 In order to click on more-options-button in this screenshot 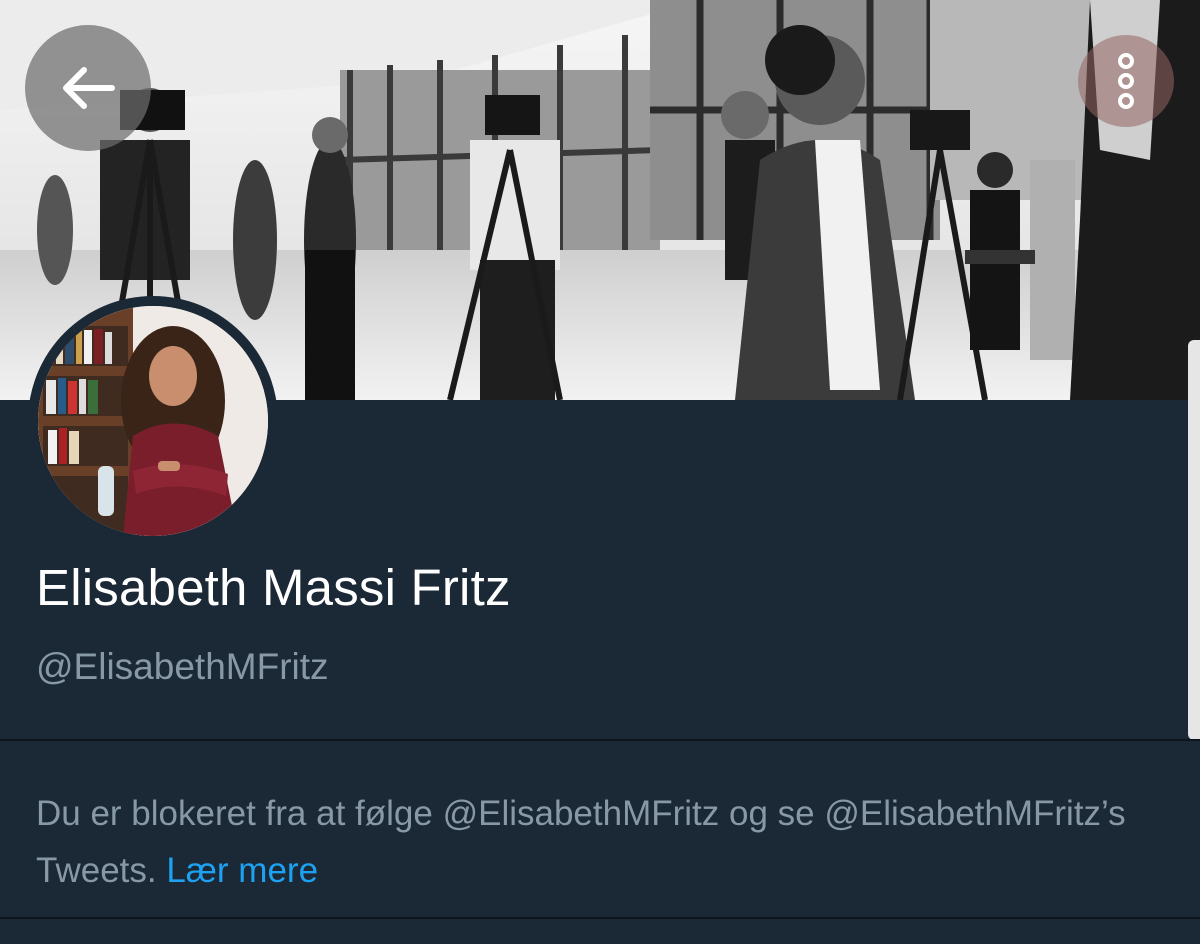, I will do `click(1126, 81)`.